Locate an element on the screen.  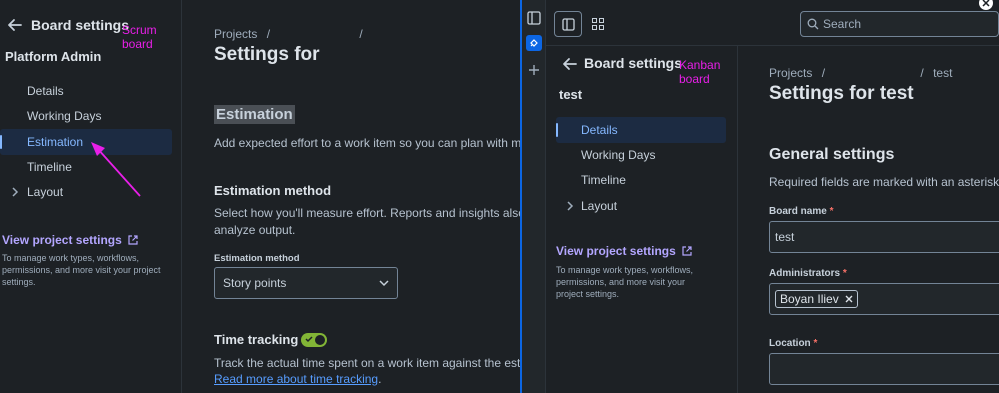
section-title-text: Estimation is located at coordinates (254, 114).